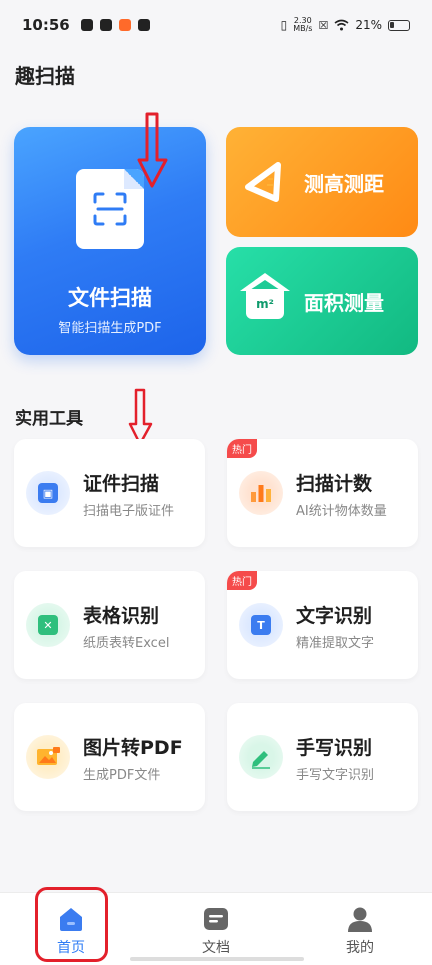  Describe the element at coordinates (105, 25) in the screenshot. I see `mail-notification-icon` at that location.